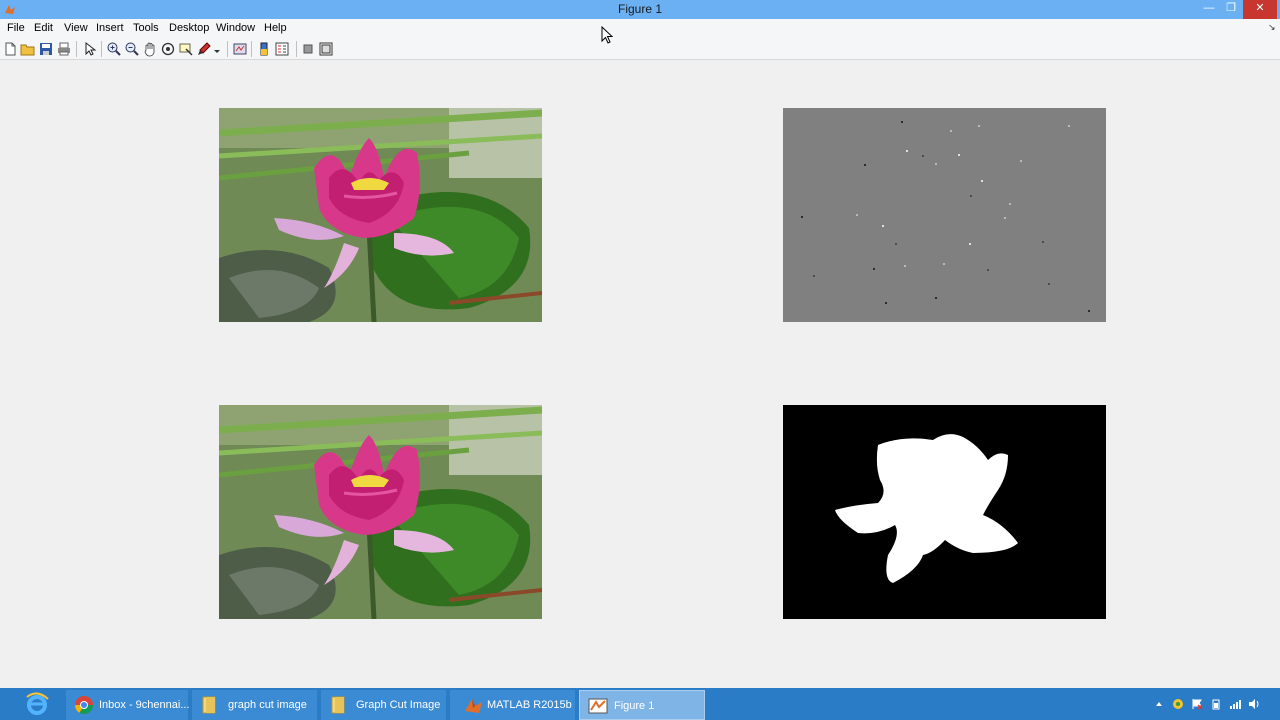 The width and height of the screenshot is (1280, 720). What do you see at coordinates (146, 28) in the screenshot?
I see `menu-tools: Tools` at bounding box center [146, 28].